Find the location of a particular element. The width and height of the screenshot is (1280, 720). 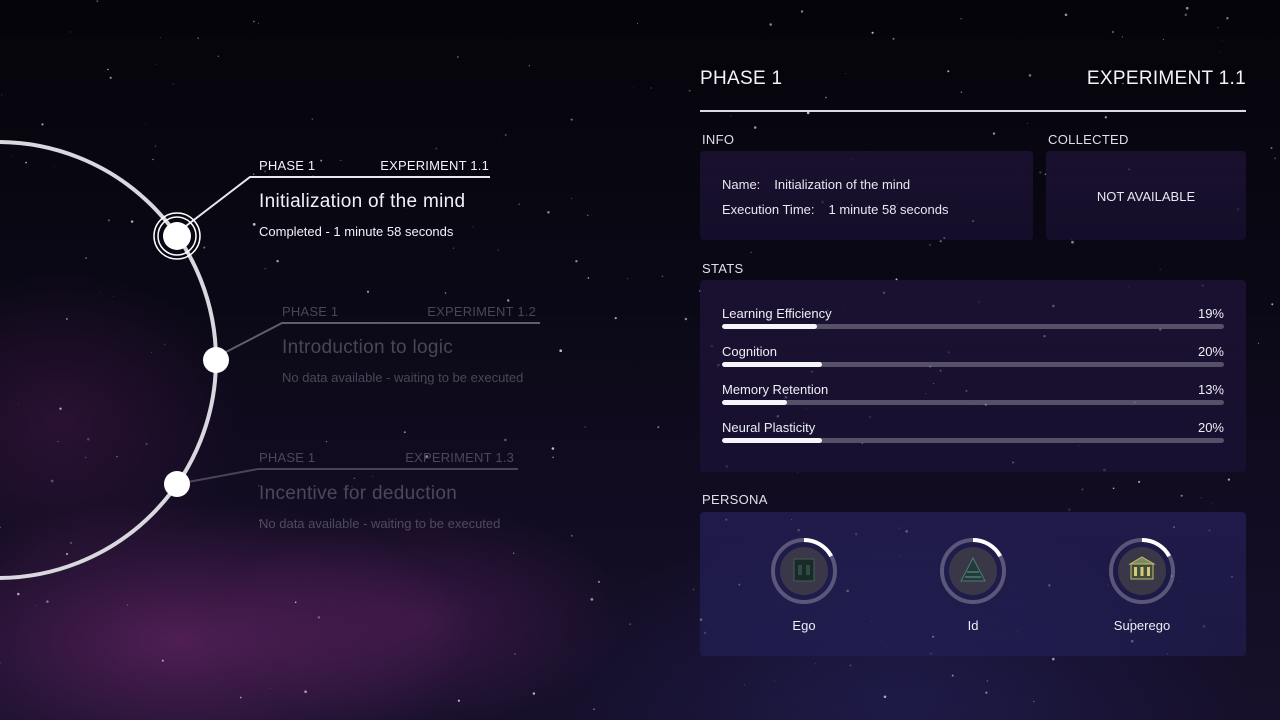

persona-superego: Superego is located at coordinates (1142, 584).